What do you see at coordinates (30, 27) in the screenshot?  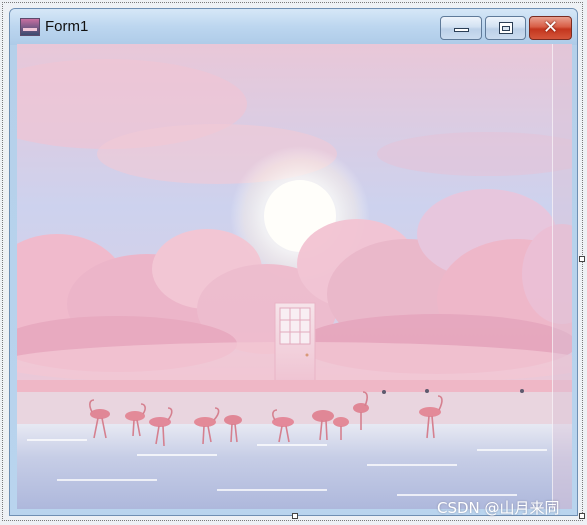 I see `form-app-icon` at bounding box center [30, 27].